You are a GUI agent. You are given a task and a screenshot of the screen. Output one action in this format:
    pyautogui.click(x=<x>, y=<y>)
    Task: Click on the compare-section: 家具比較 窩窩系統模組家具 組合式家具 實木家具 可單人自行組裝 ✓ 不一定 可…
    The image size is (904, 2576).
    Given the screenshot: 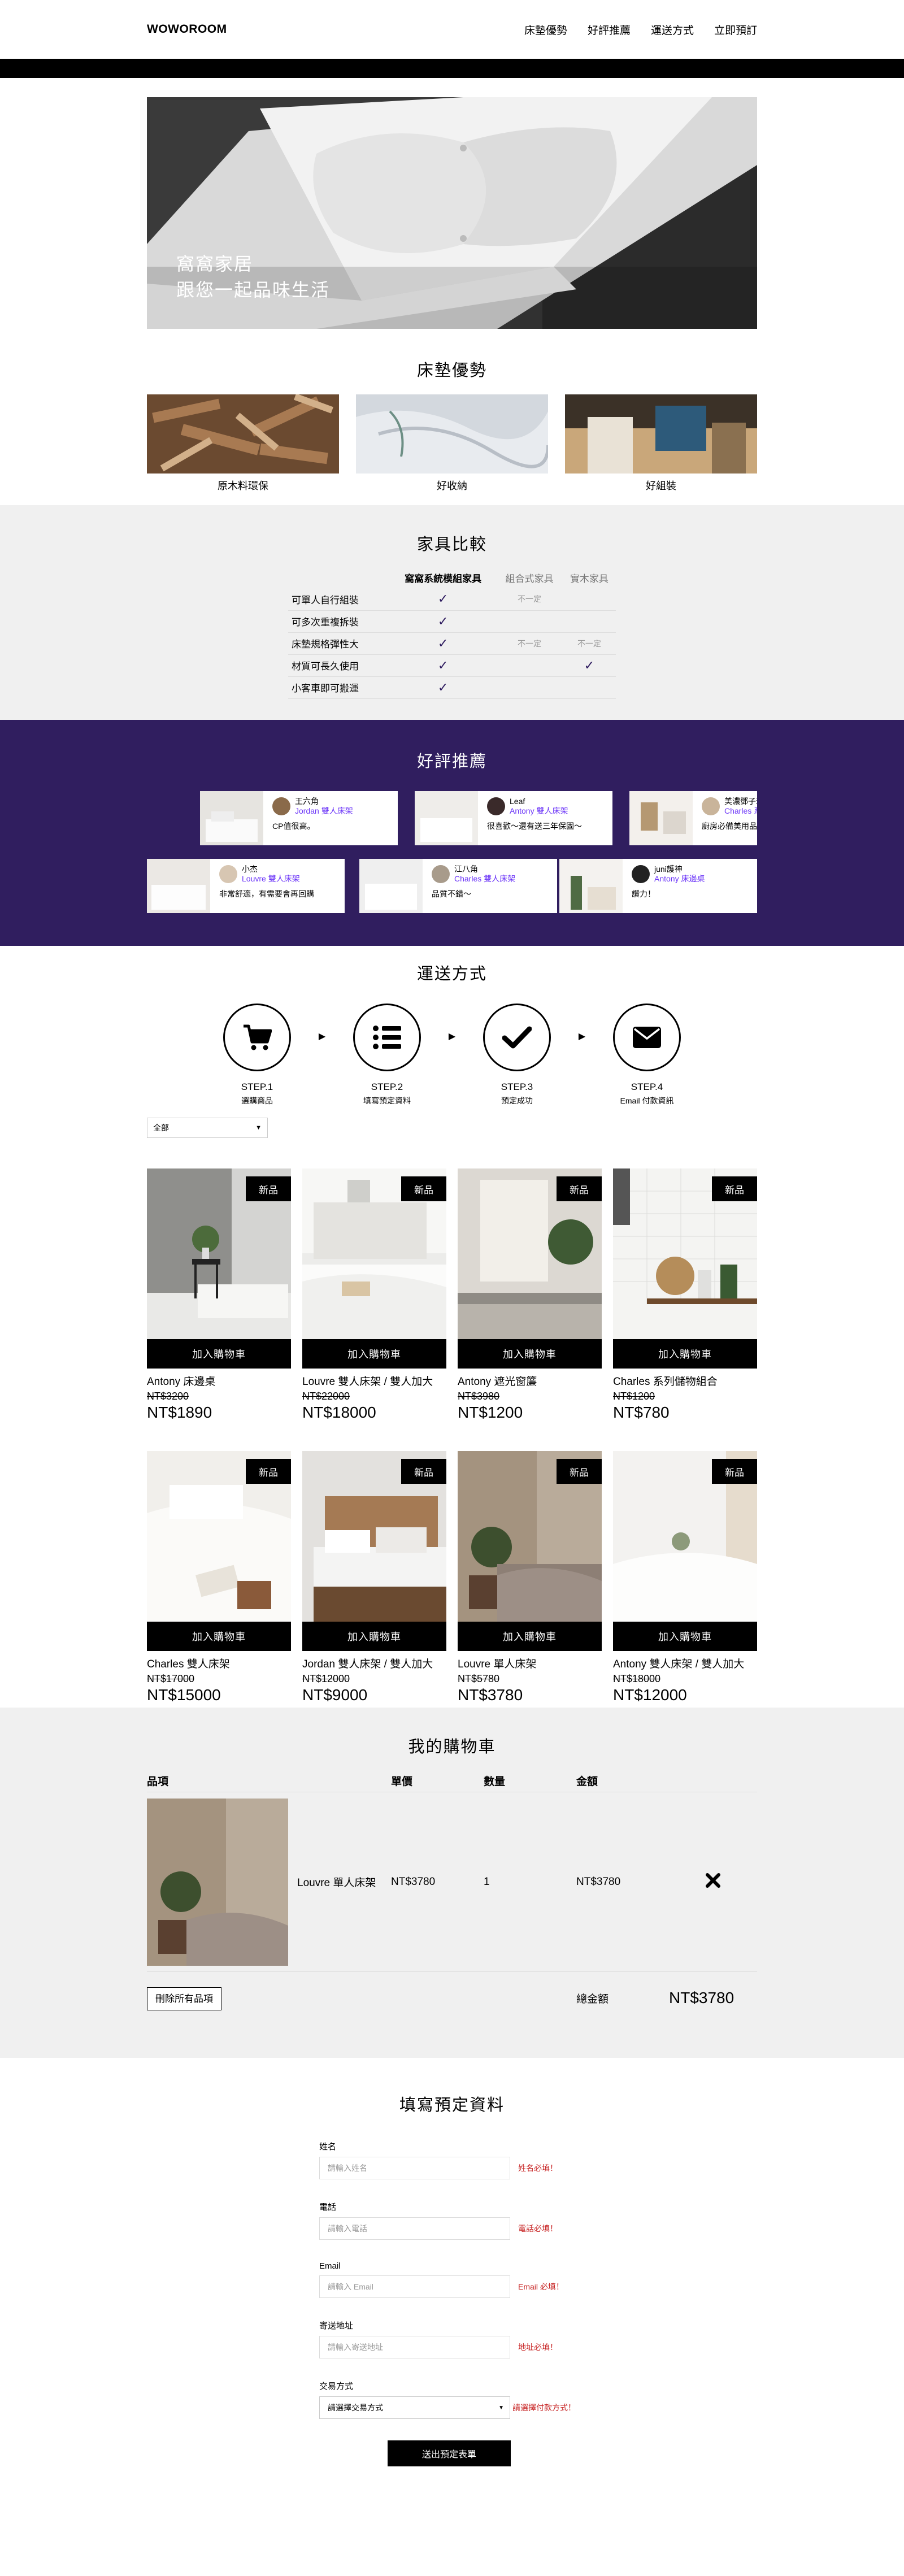 What is the action you would take?
    pyautogui.click(x=452, y=612)
    